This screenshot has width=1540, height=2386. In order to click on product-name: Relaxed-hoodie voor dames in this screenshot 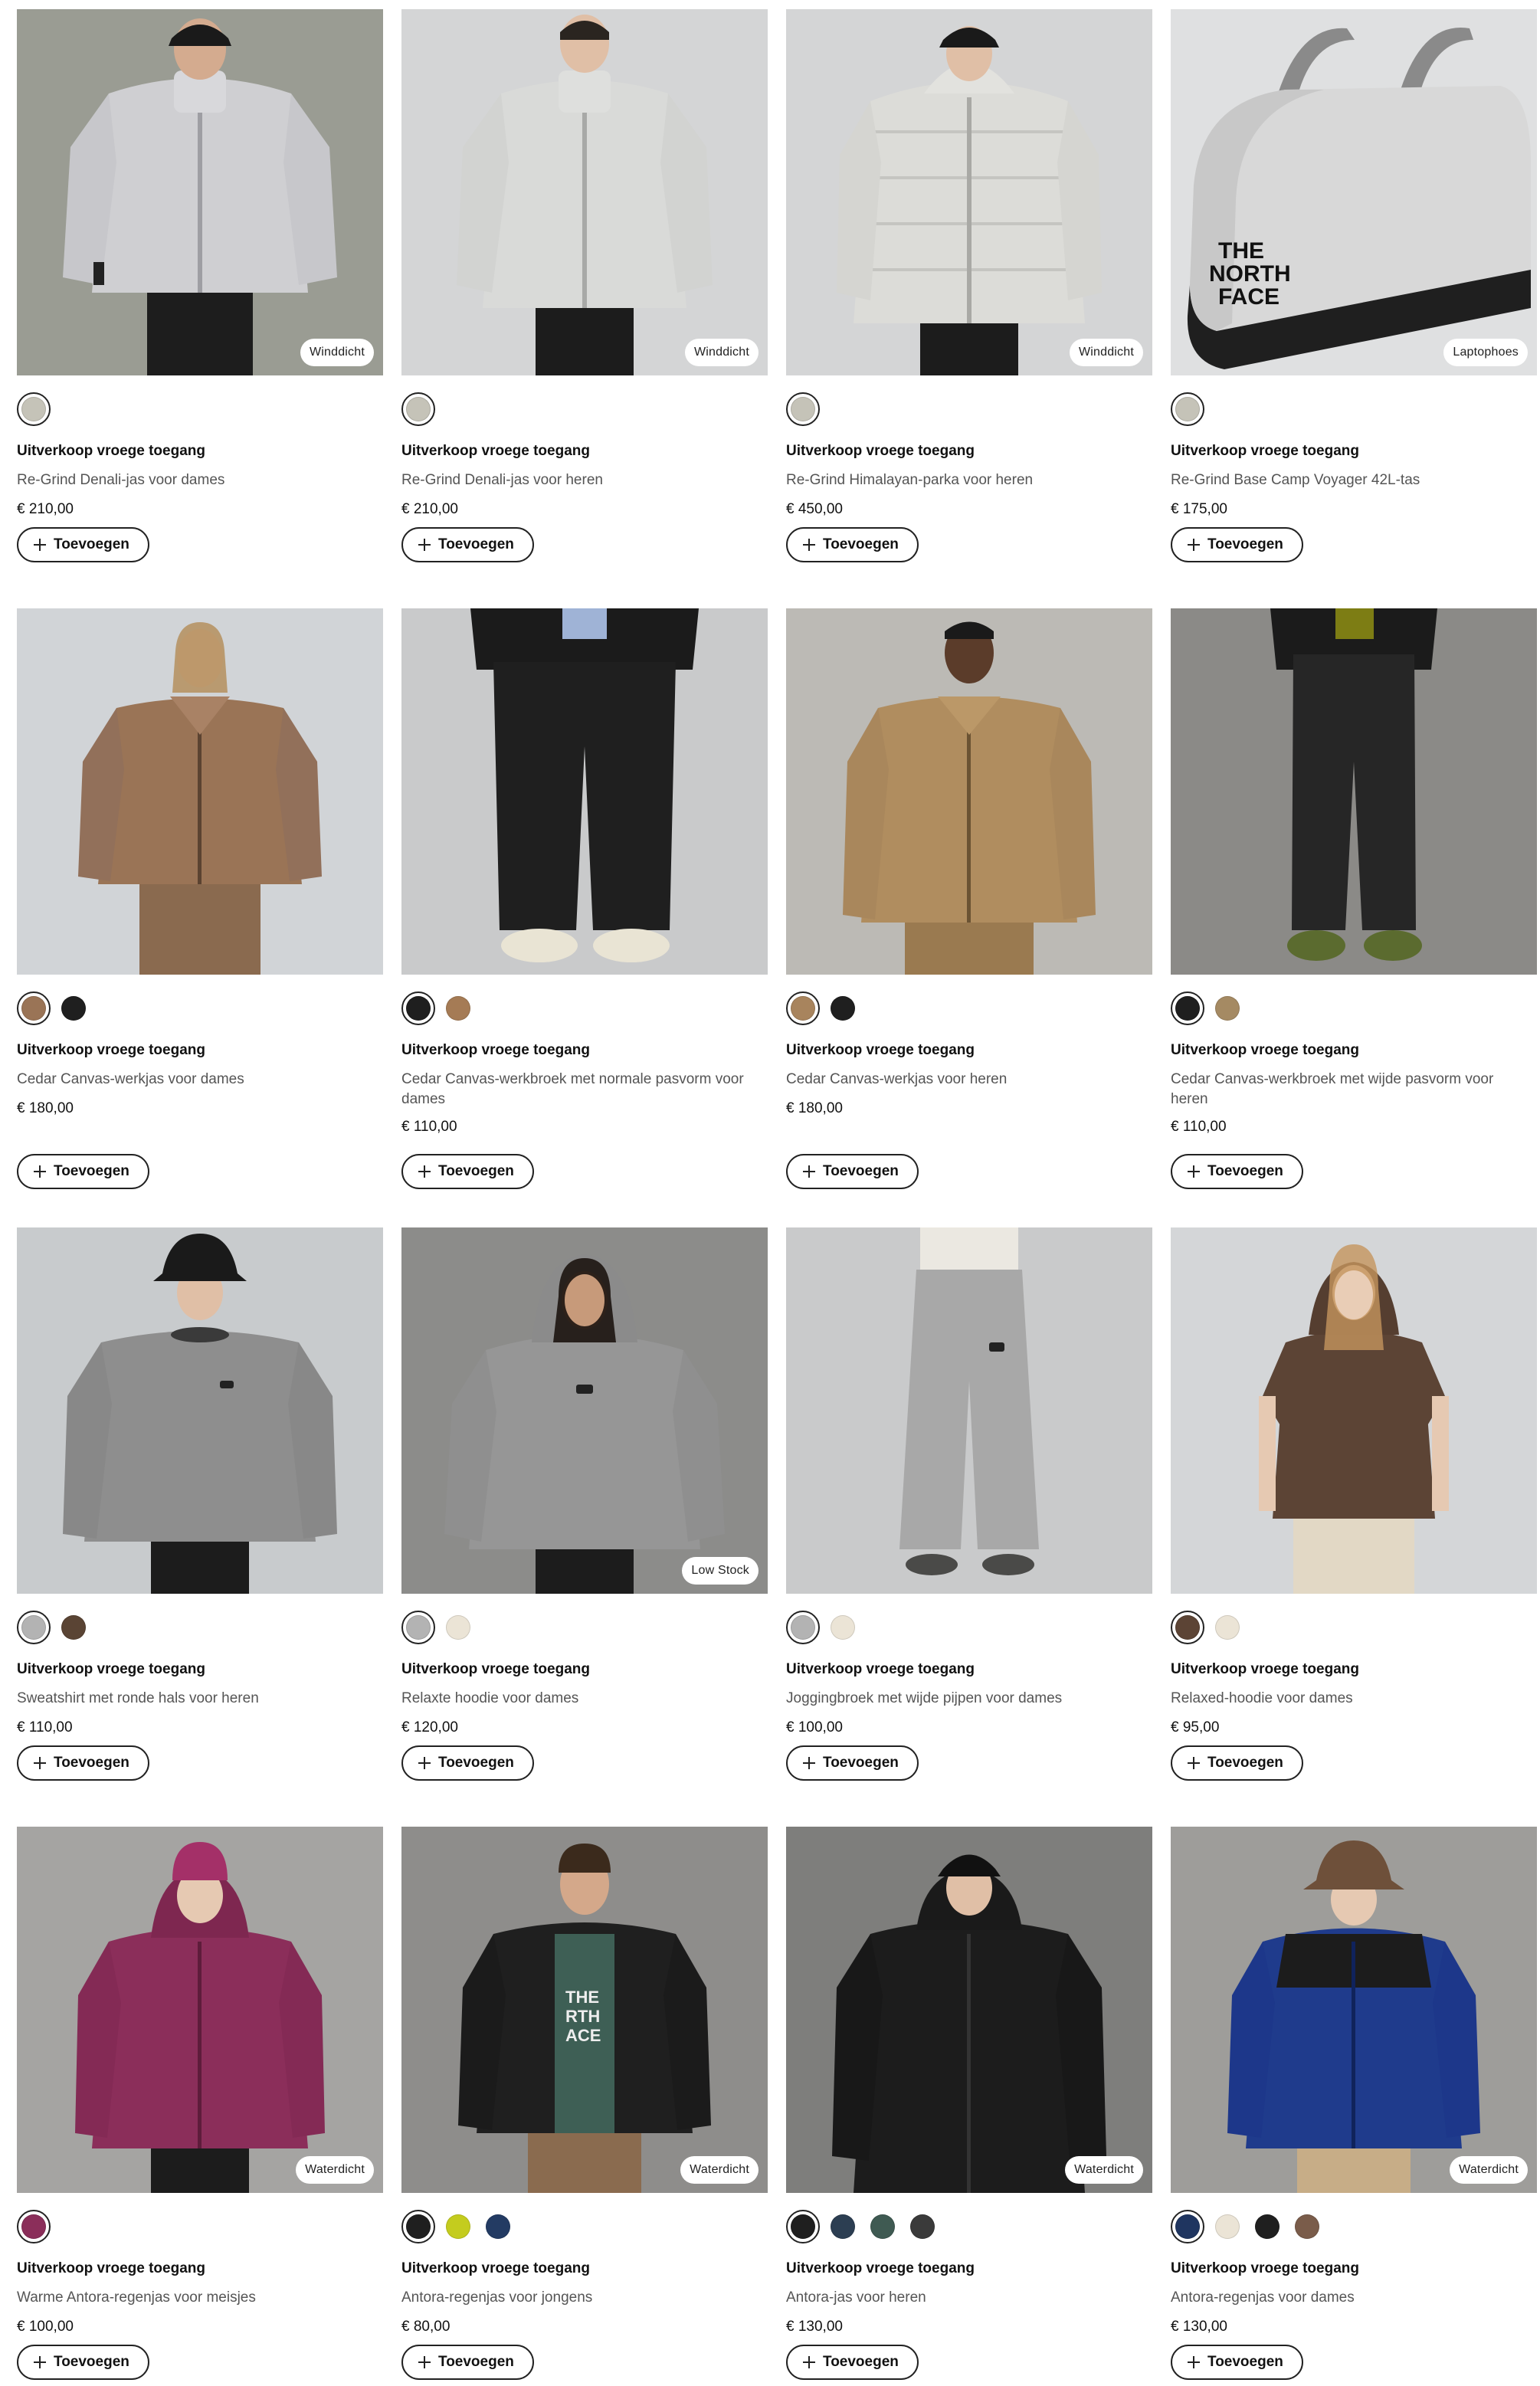, I will do `click(1351, 1699)`.